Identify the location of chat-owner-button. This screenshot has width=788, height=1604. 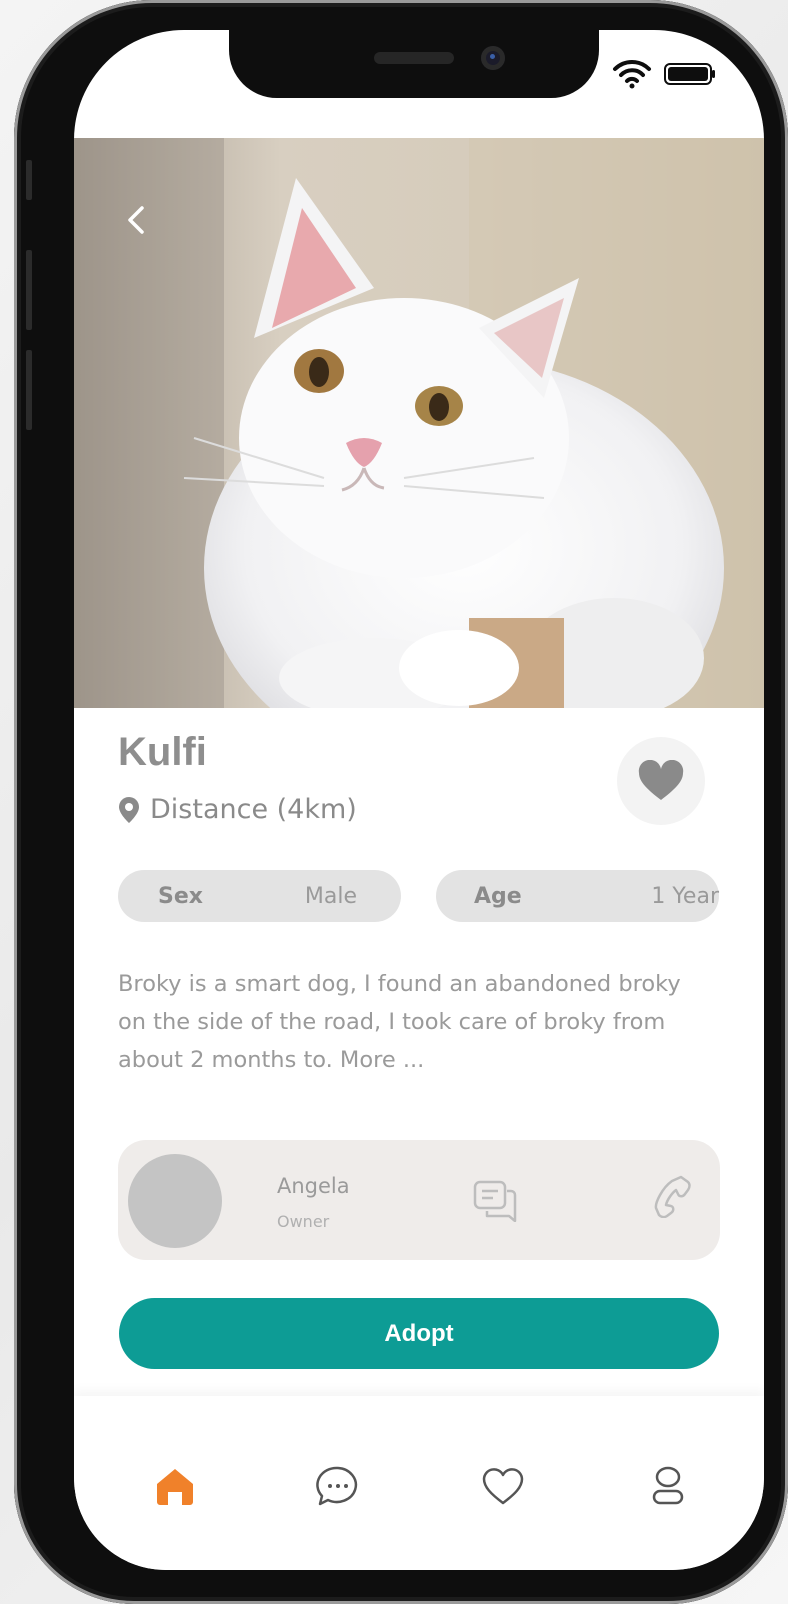
(496, 1201).